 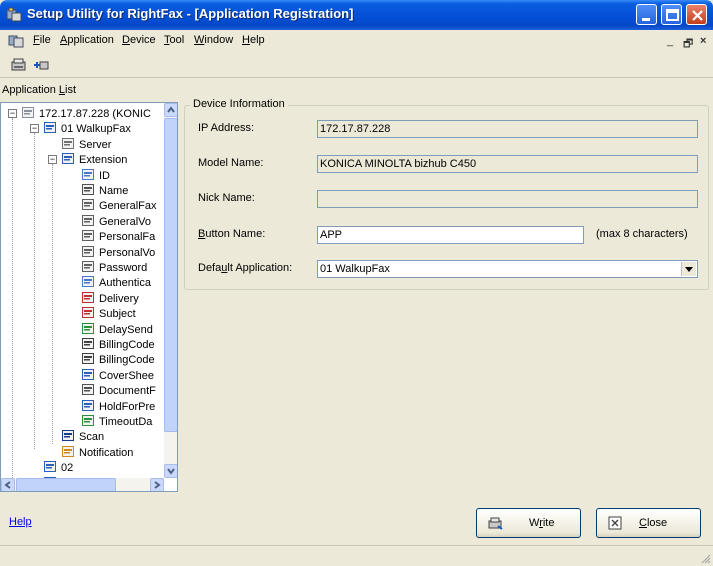 I want to click on delivery-icon, so click(x=88, y=297).